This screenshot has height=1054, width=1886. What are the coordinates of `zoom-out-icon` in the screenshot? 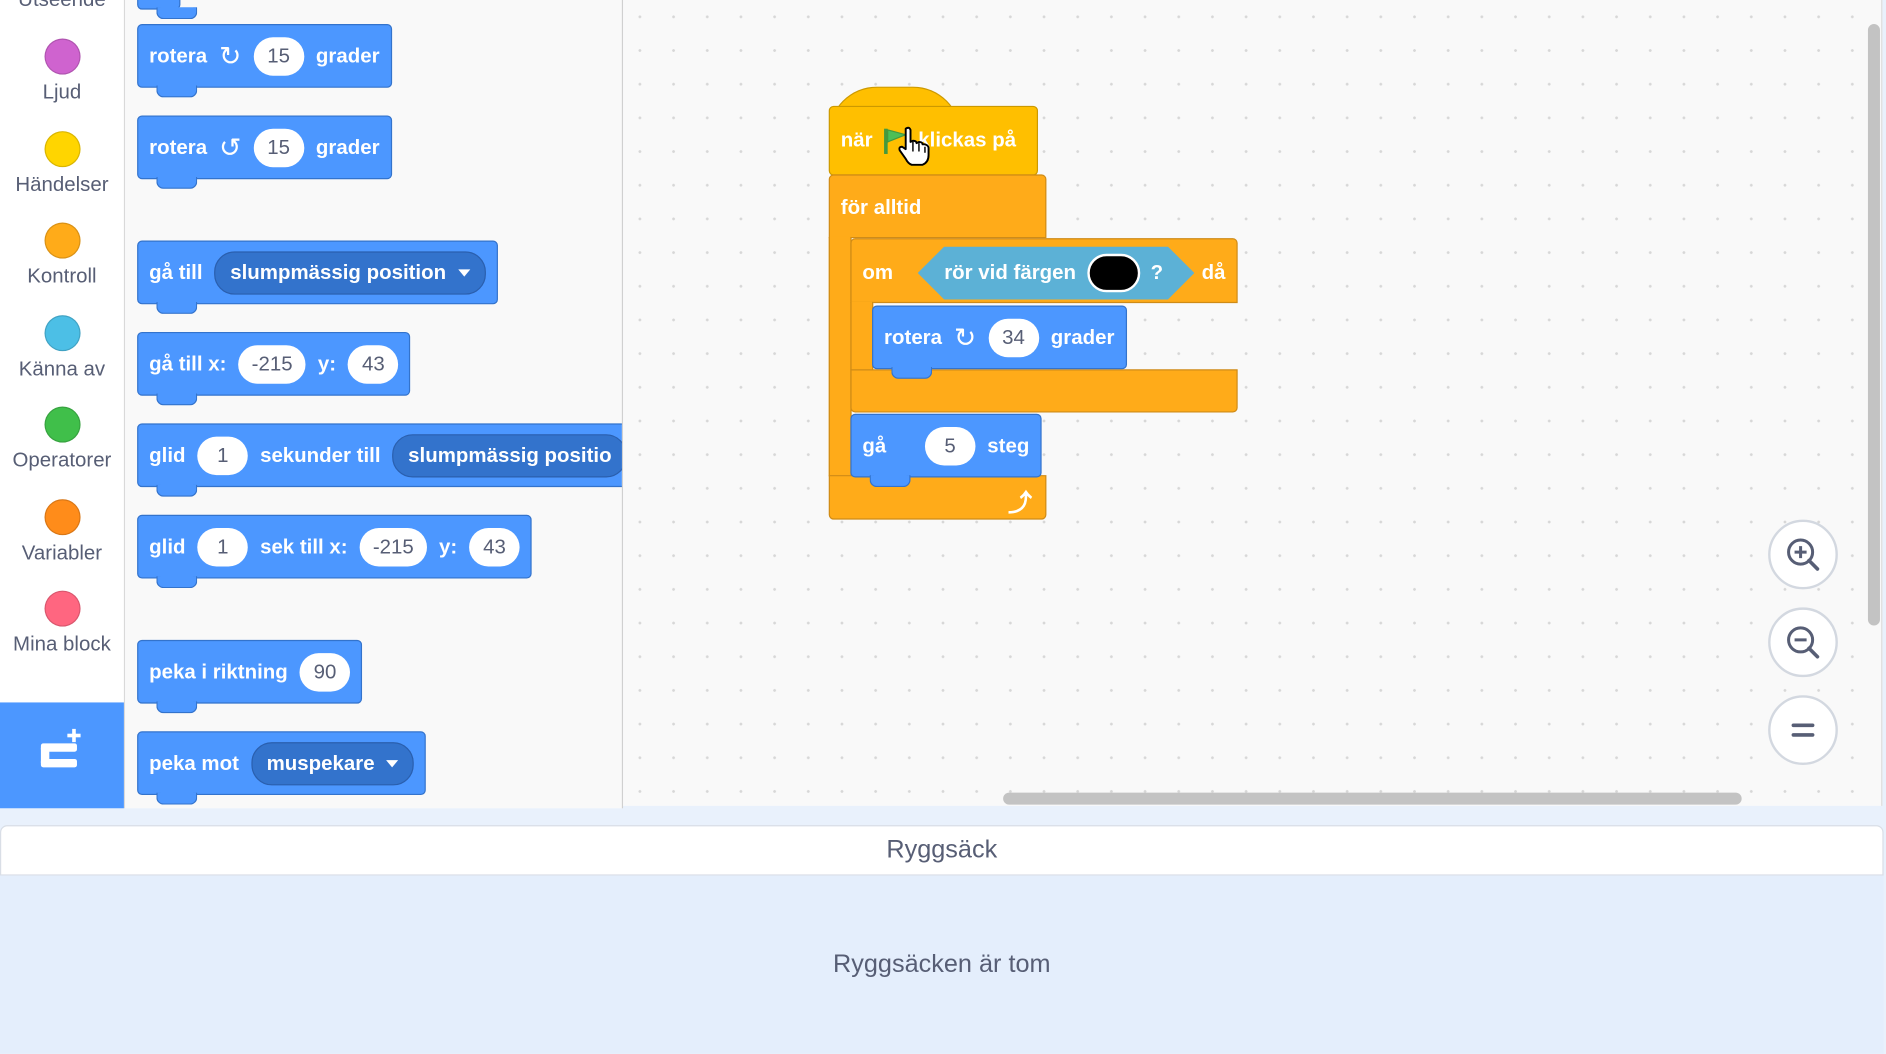 It's located at (1803, 642).